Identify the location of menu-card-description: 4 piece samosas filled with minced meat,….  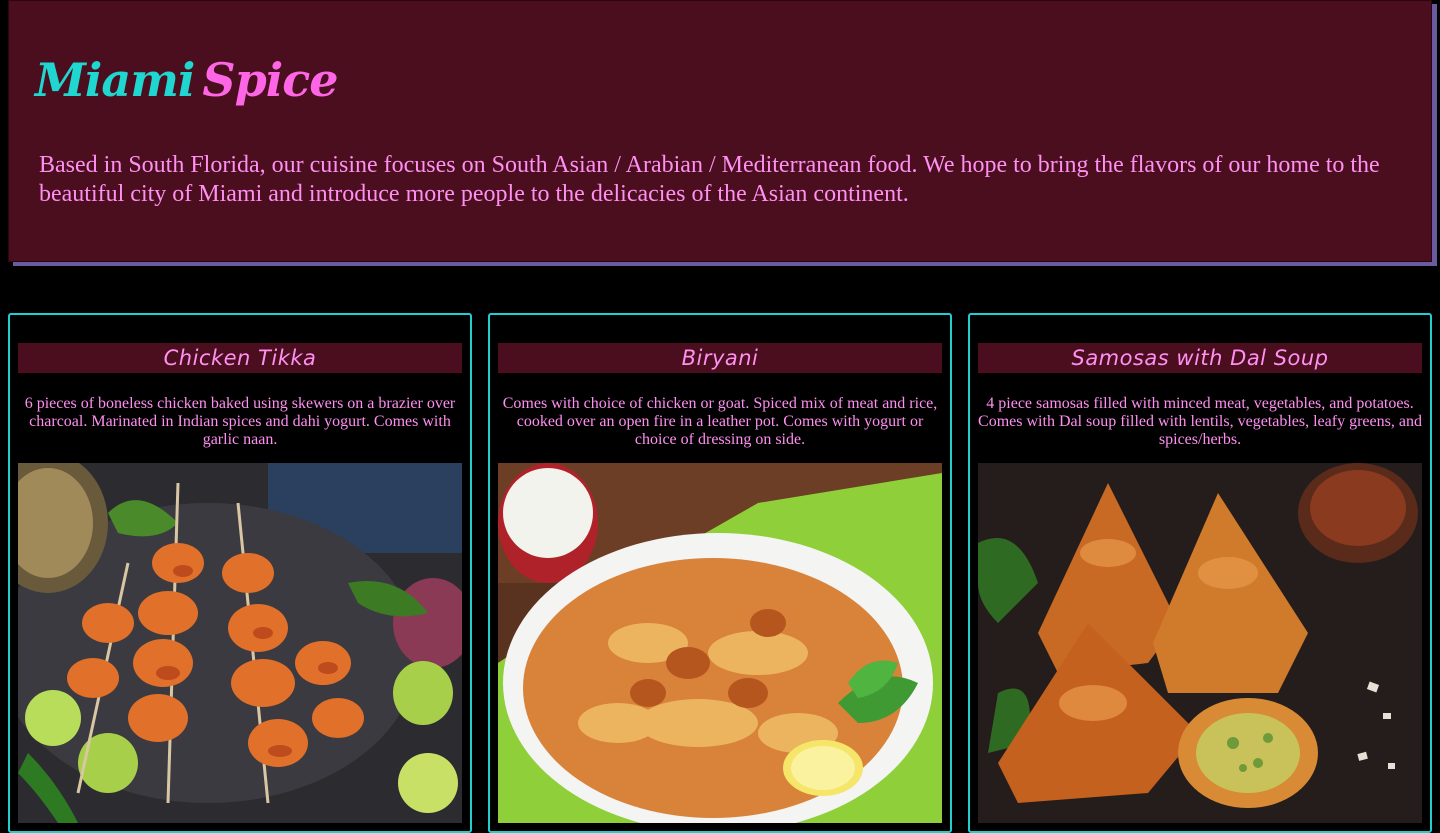
(1200, 421).